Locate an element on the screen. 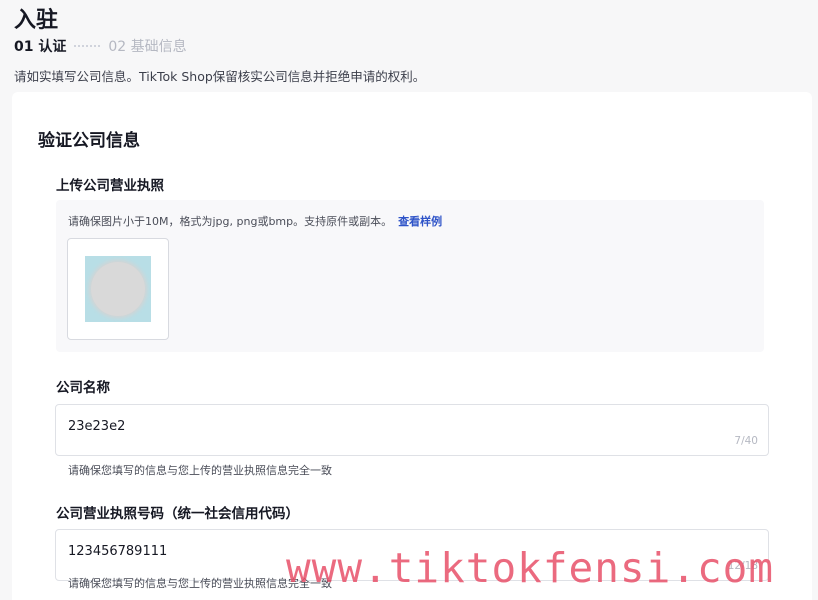  page-title: 入驻 is located at coordinates (36, 20).